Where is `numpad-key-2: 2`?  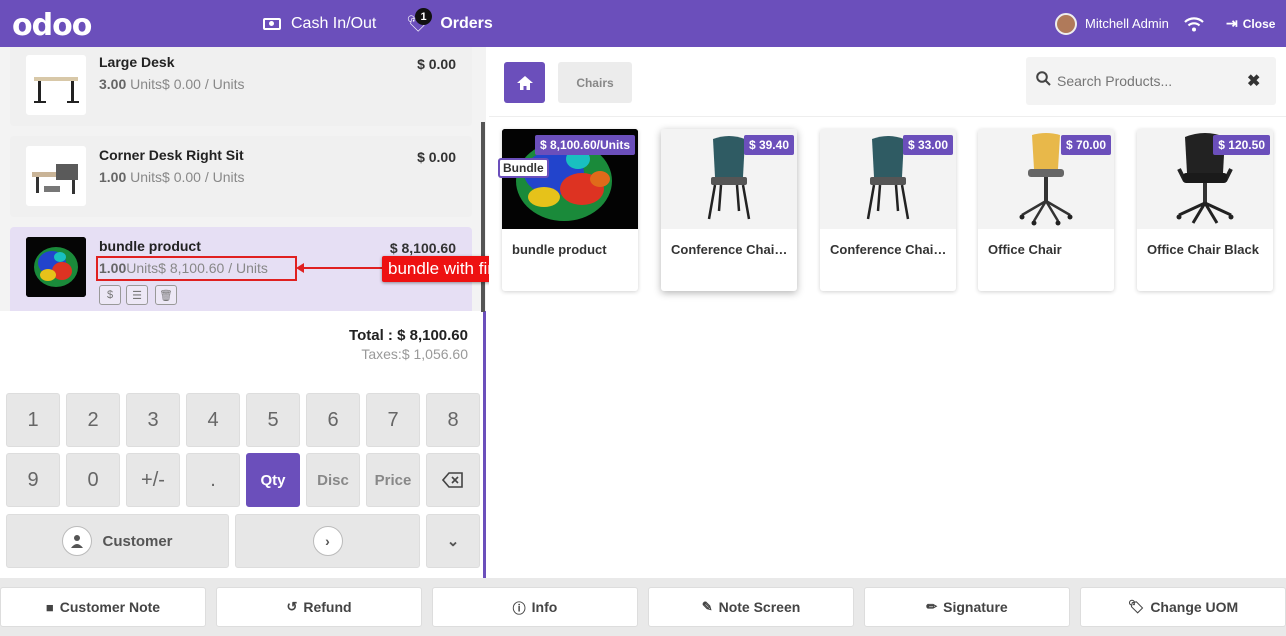
numpad-key-2: 2 is located at coordinates (93, 420).